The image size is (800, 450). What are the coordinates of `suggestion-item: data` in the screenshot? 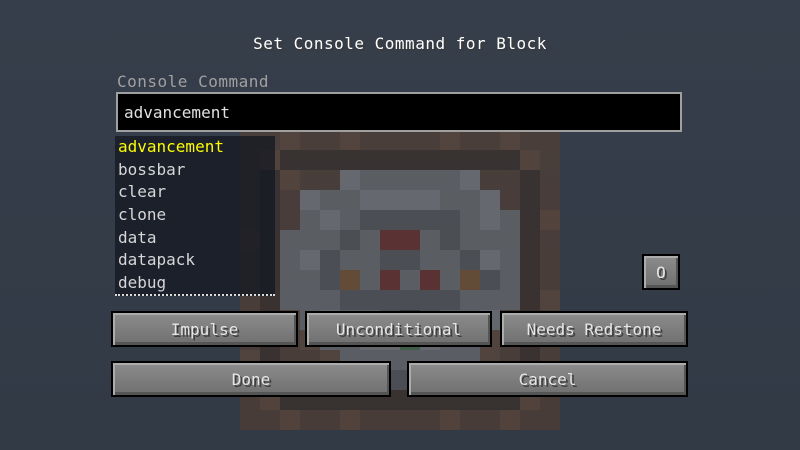 It's located at (195, 238).